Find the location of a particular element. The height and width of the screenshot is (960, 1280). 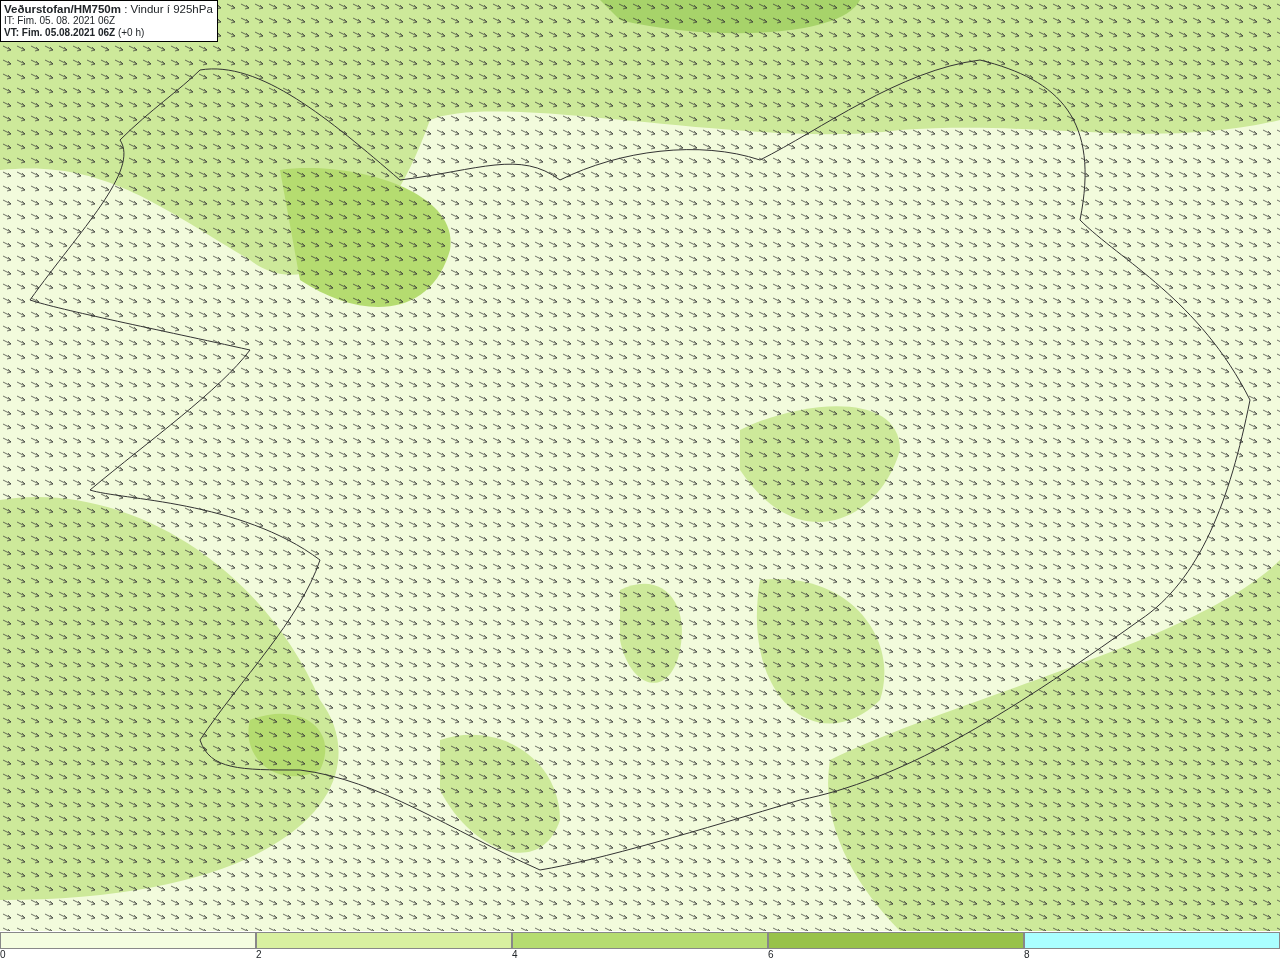

legend-tick-label: 4 is located at coordinates (515, 954).